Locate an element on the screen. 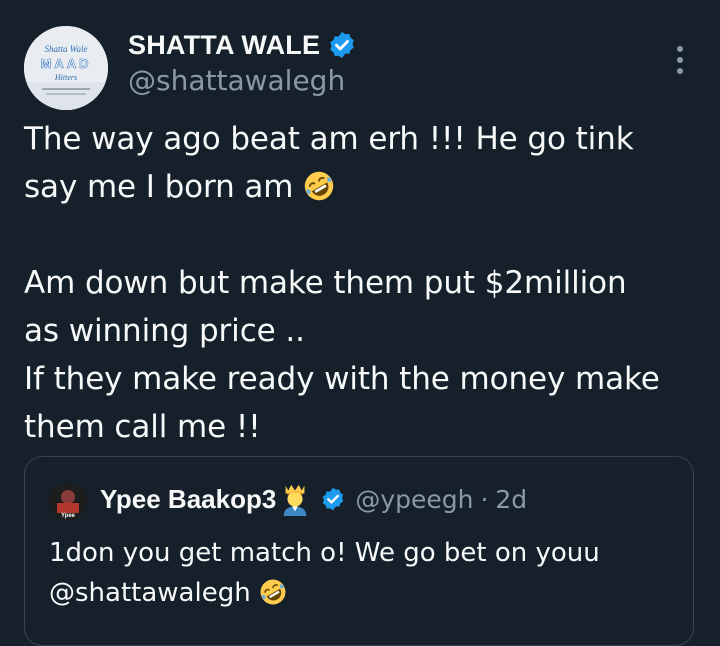 The width and height of the screenshot is (720, 646). quoted-avatar-text: Ypee is located at coordinates (68, 516).